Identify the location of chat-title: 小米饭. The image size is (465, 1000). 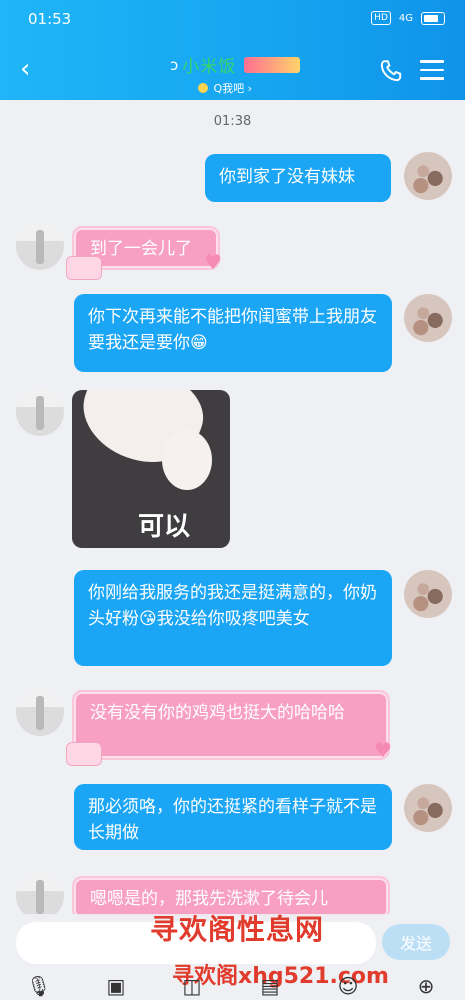
(209, 67).